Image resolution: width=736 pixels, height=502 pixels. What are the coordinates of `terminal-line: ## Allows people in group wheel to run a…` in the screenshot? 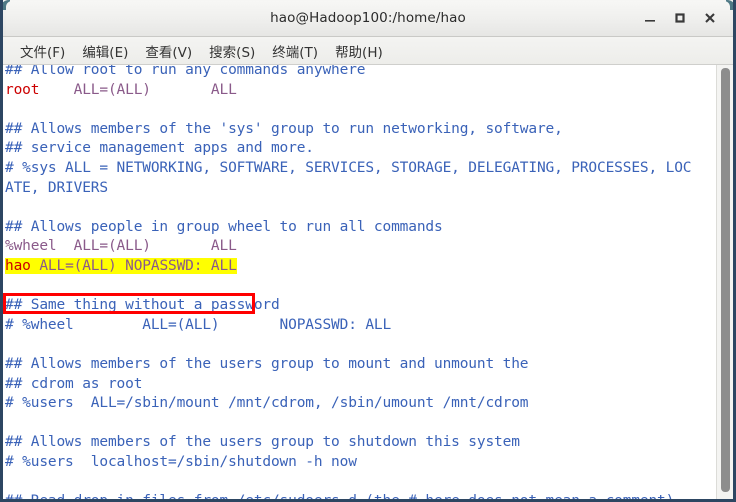 It's located at (348, 228).